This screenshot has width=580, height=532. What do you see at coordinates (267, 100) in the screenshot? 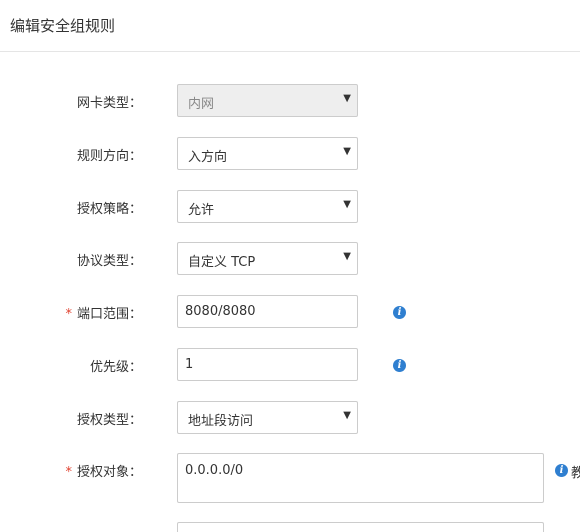
I see `nic-type-select: 内网 ▼` at bounding box center [267, 100].